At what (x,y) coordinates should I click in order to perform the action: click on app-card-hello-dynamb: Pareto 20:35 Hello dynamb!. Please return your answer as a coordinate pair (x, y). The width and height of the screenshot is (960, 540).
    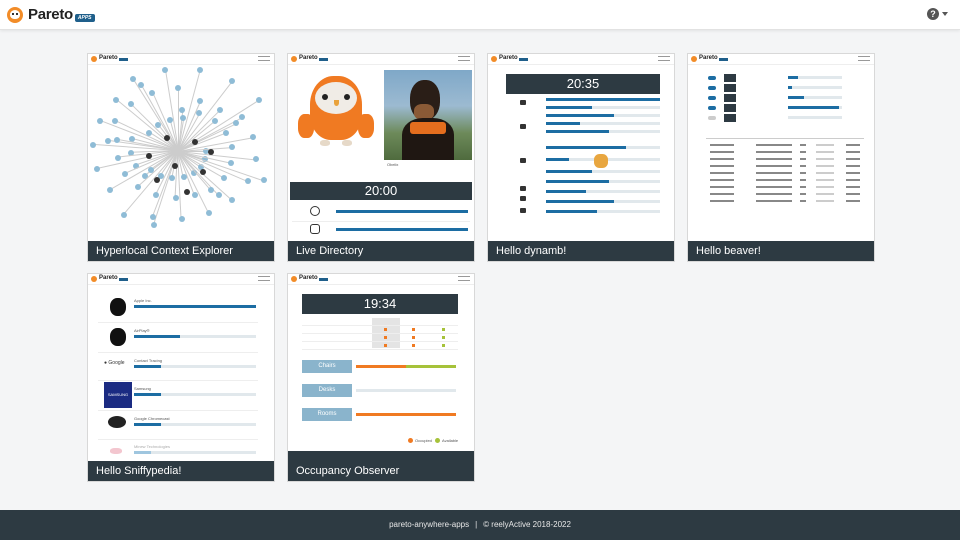
    Looking at the image, I should click on (581, 157).